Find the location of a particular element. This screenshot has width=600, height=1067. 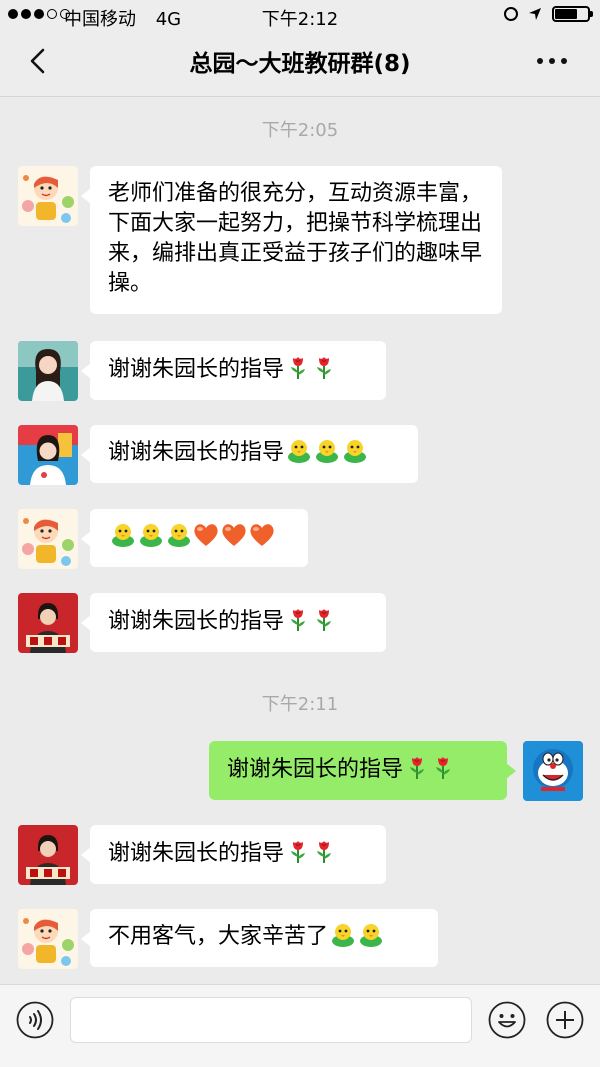

message-text: 不用客气，大家辛苦了 is located at coordinates (218, 936).